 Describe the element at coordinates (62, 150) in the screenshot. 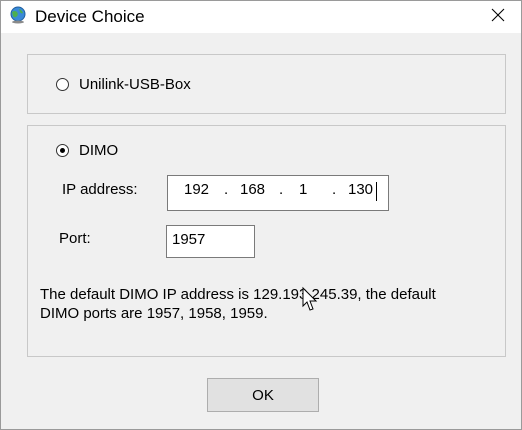

I see `dimo-radio` at that location.